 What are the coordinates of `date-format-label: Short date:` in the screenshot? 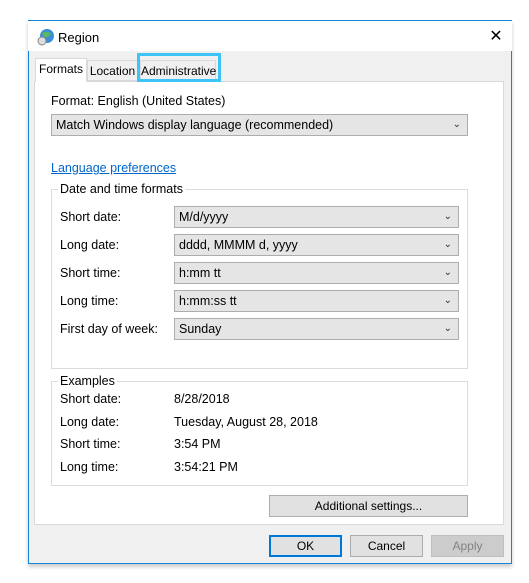 It's located at (91, 217).